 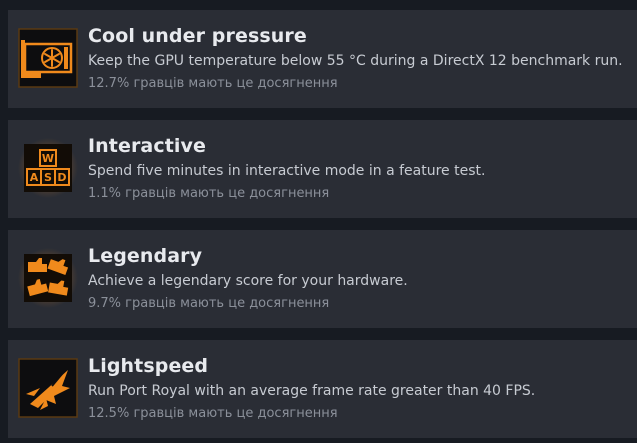 I want to click on wasd-keys-icon: W A S D, so click(x=48, y=168).